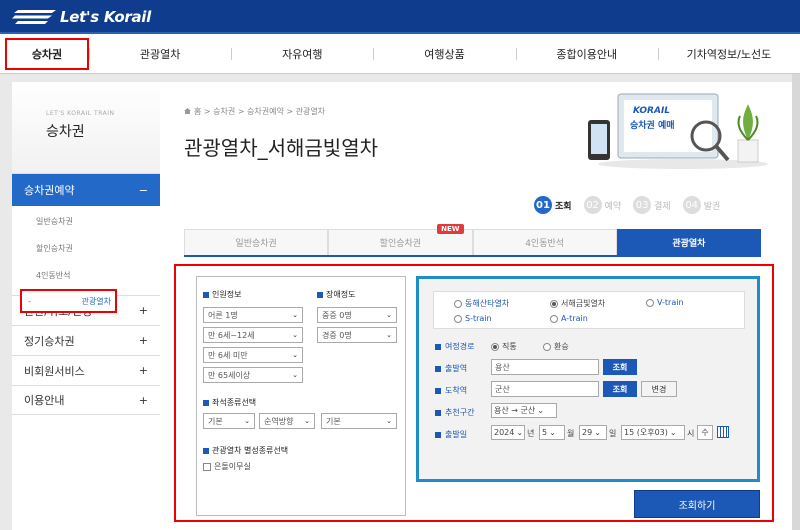 This screenshot has width=800, height=530. What do you see at coordinates (86, 190) in the screenshot?
I see `sidebar-item-reservation: 승차권예약 −` at bounding box center [86, 190].